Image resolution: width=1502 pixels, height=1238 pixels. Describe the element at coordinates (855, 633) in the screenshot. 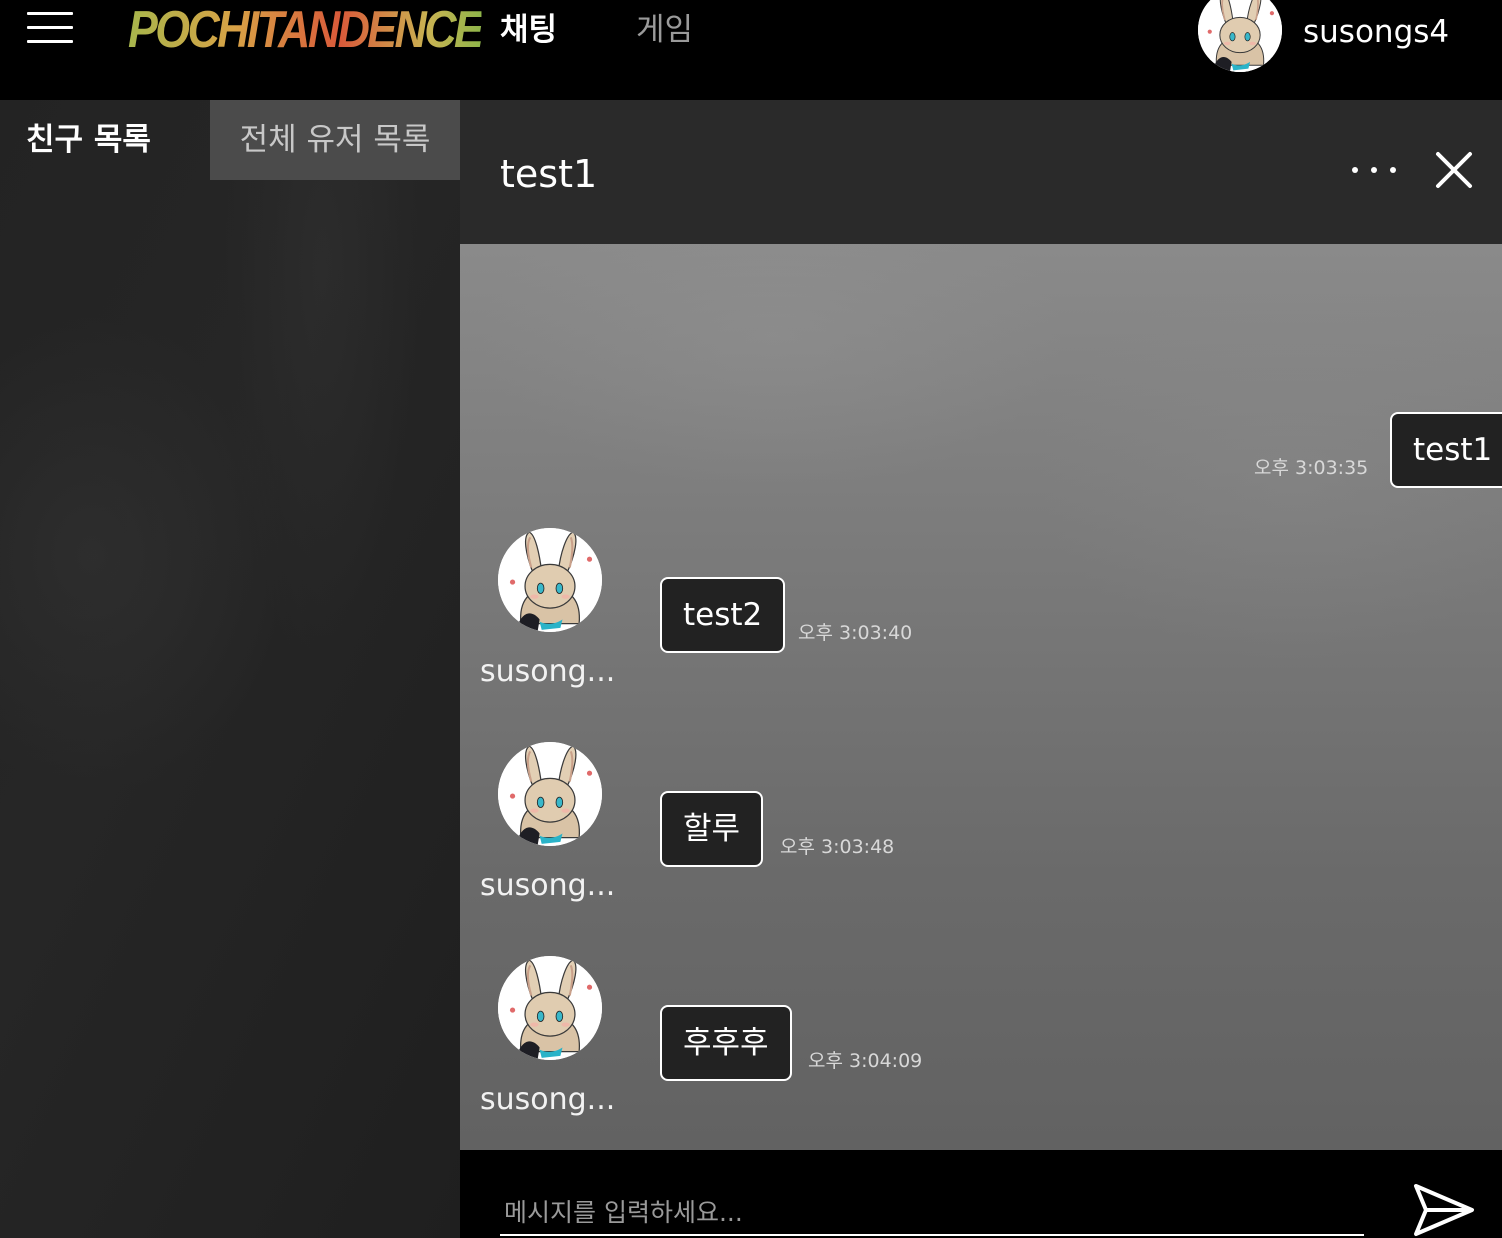

I see `message-time: 오후 3:03:40` at that location.